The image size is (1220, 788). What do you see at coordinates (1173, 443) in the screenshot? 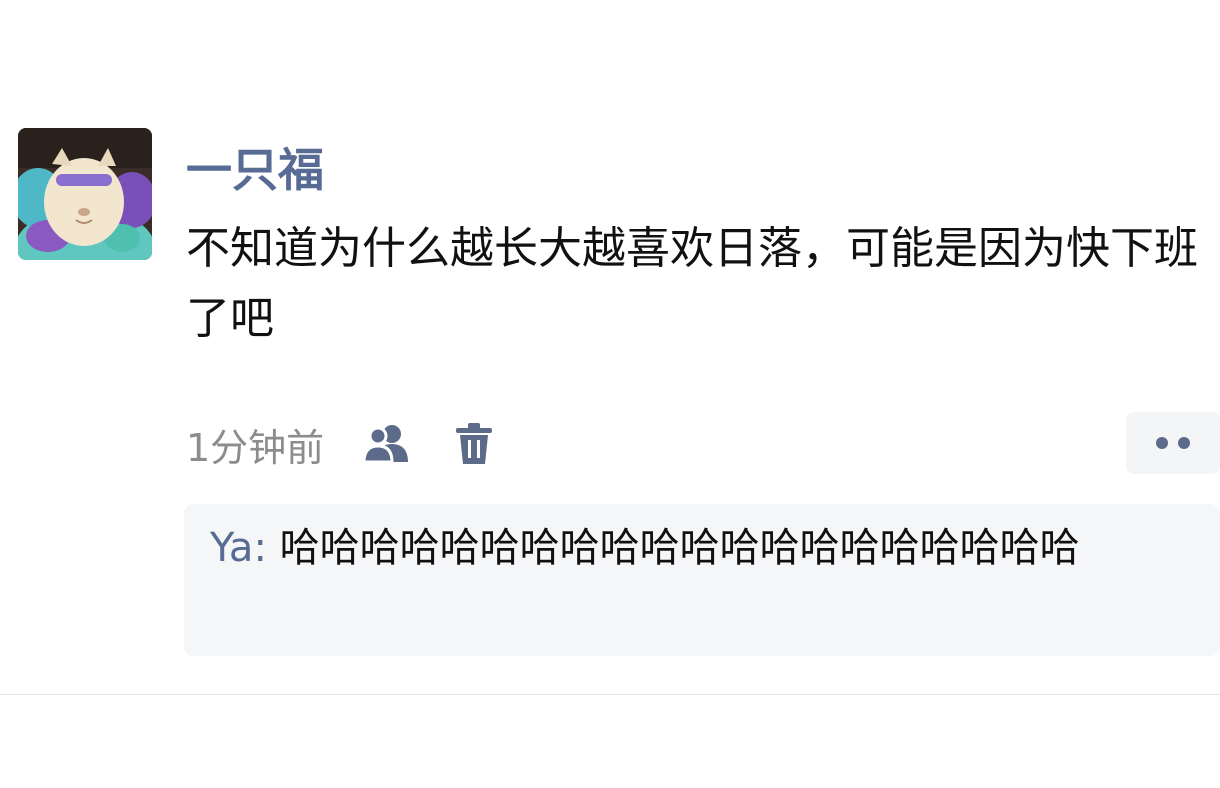
I see `more-button` at bounding box center [1173, 443].